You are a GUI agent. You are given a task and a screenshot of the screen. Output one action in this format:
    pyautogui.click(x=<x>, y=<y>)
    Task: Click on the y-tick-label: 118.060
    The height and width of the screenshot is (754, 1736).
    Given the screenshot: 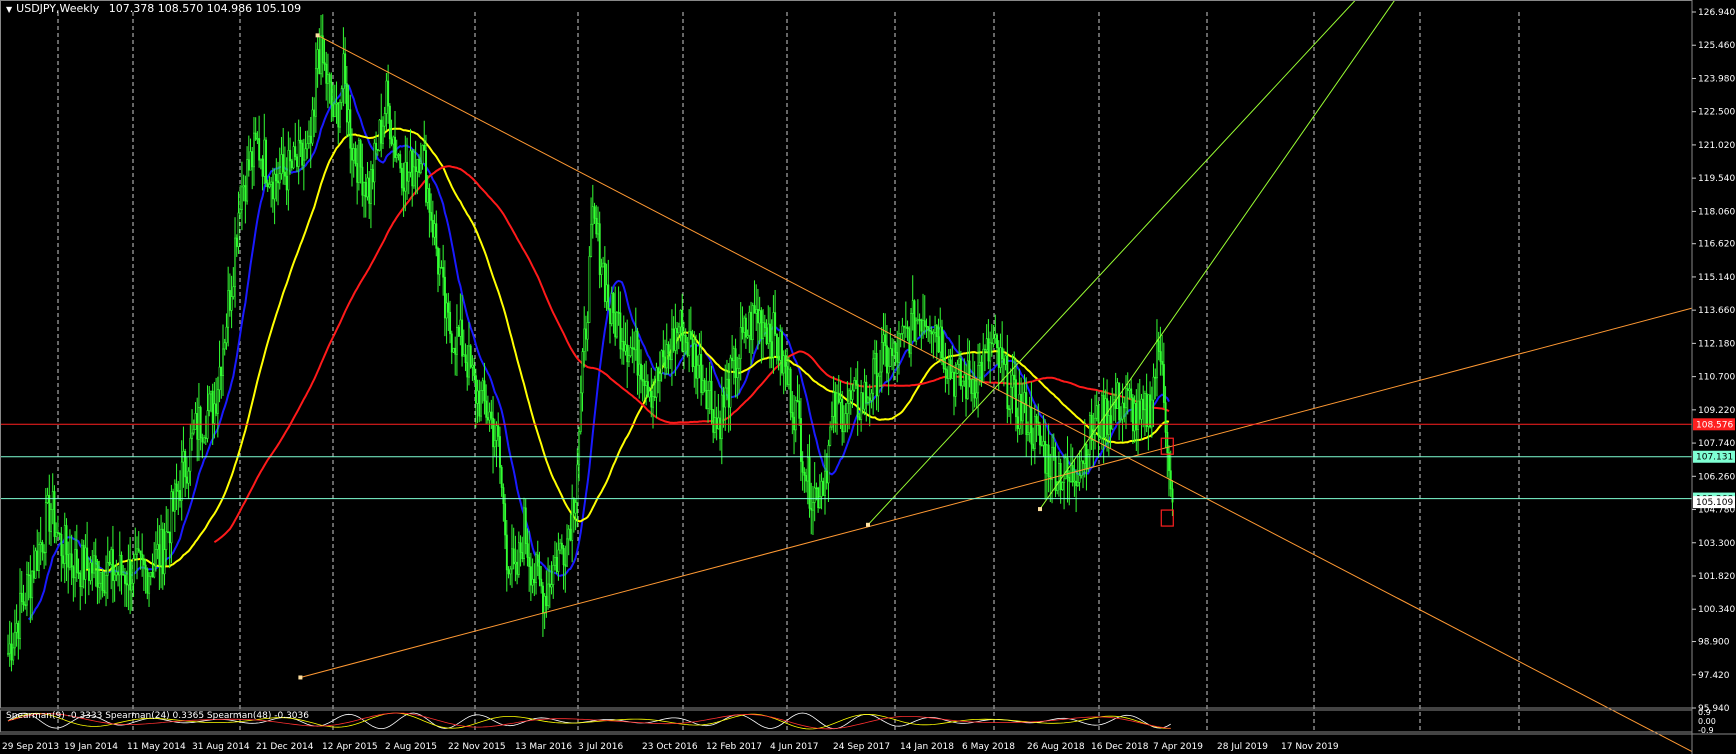 What is the action you would take?
    pyautogui.click(x=1716, y=212)
    